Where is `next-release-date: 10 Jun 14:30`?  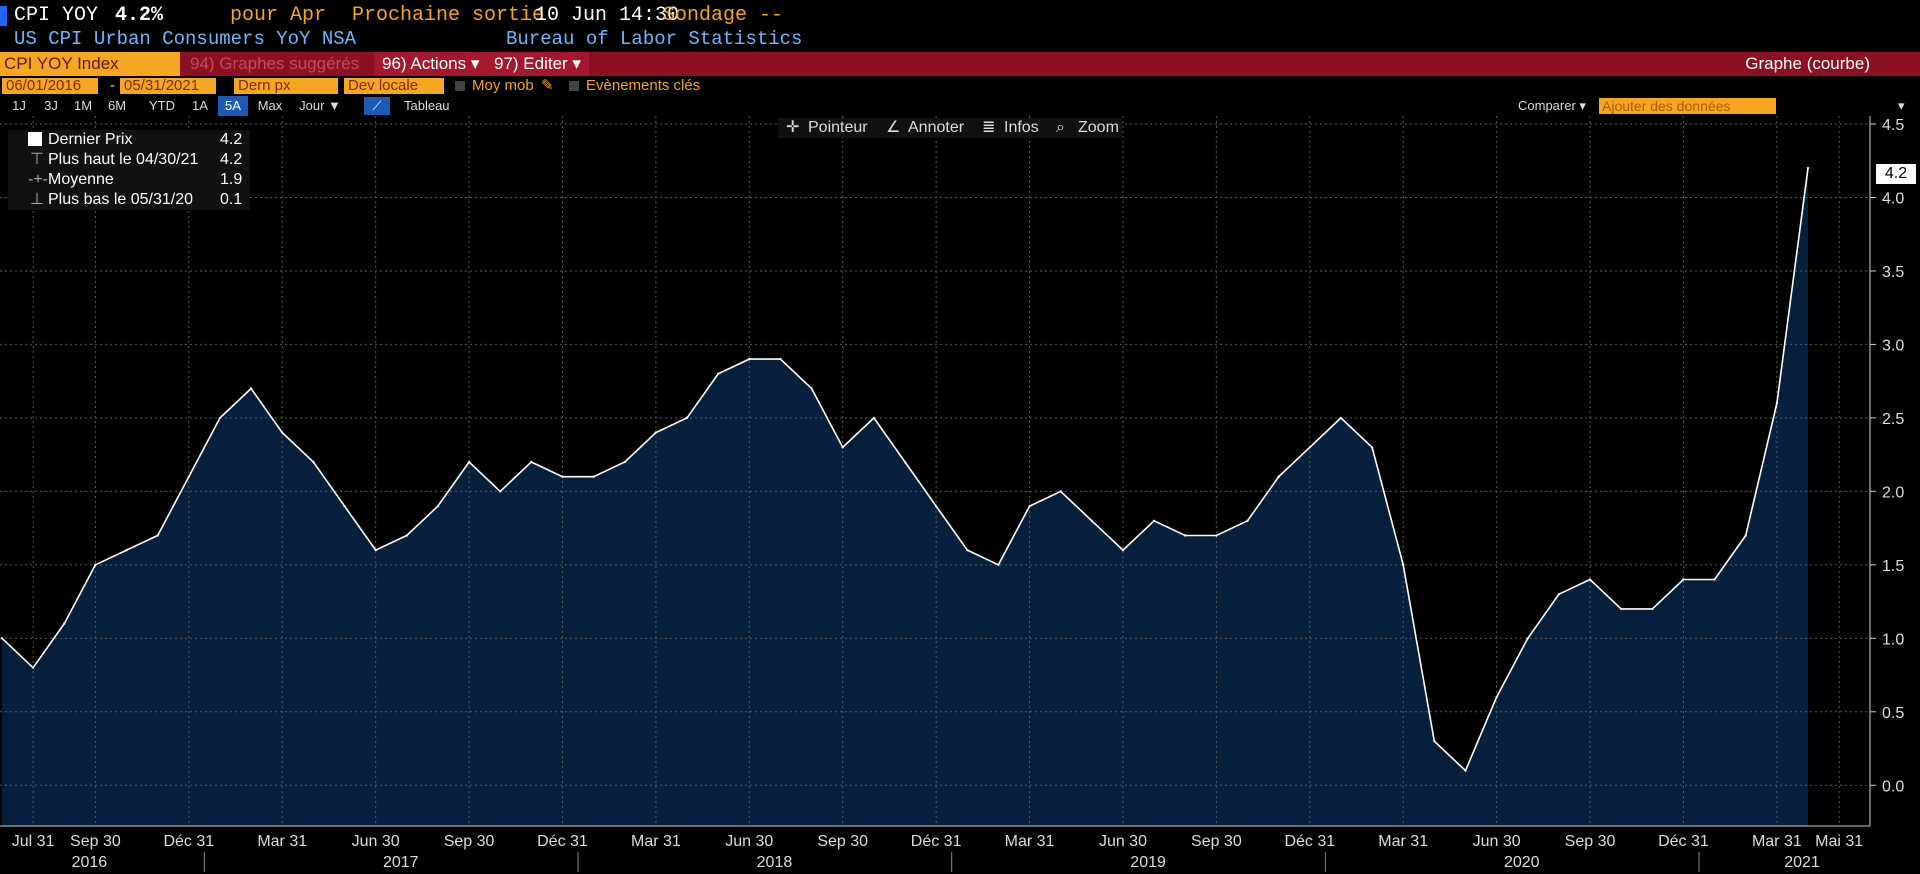
next-release-date: 10 Jun 14:30 is located at coordinates (607, 15).